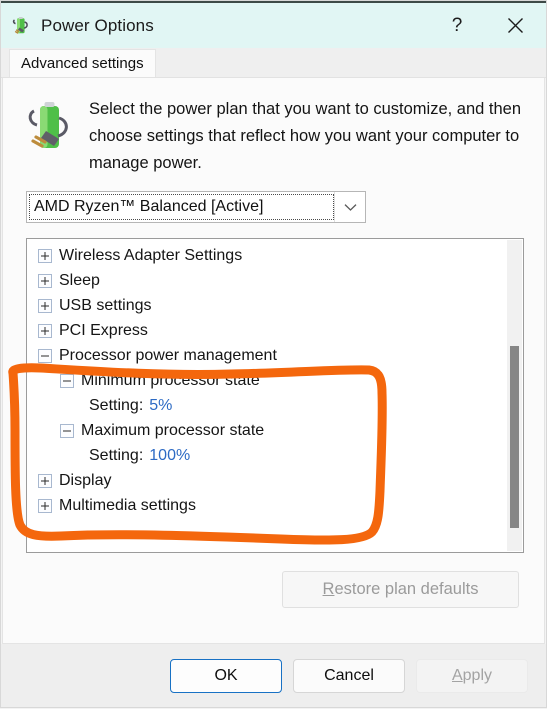  I want to click on tree-row: USB settings, so click(275, 305).